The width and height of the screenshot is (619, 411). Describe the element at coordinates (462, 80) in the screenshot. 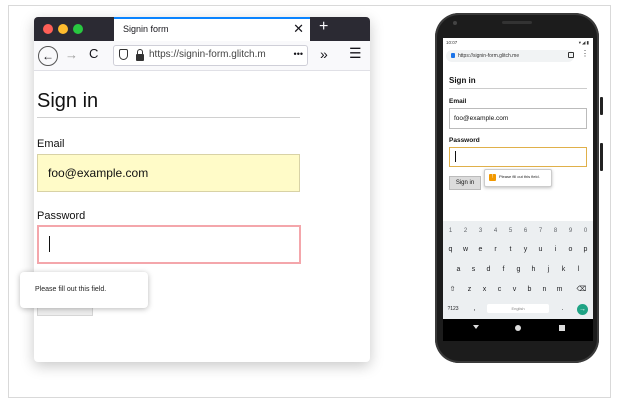

I see `mobile-page-title: Sign in` at that location.